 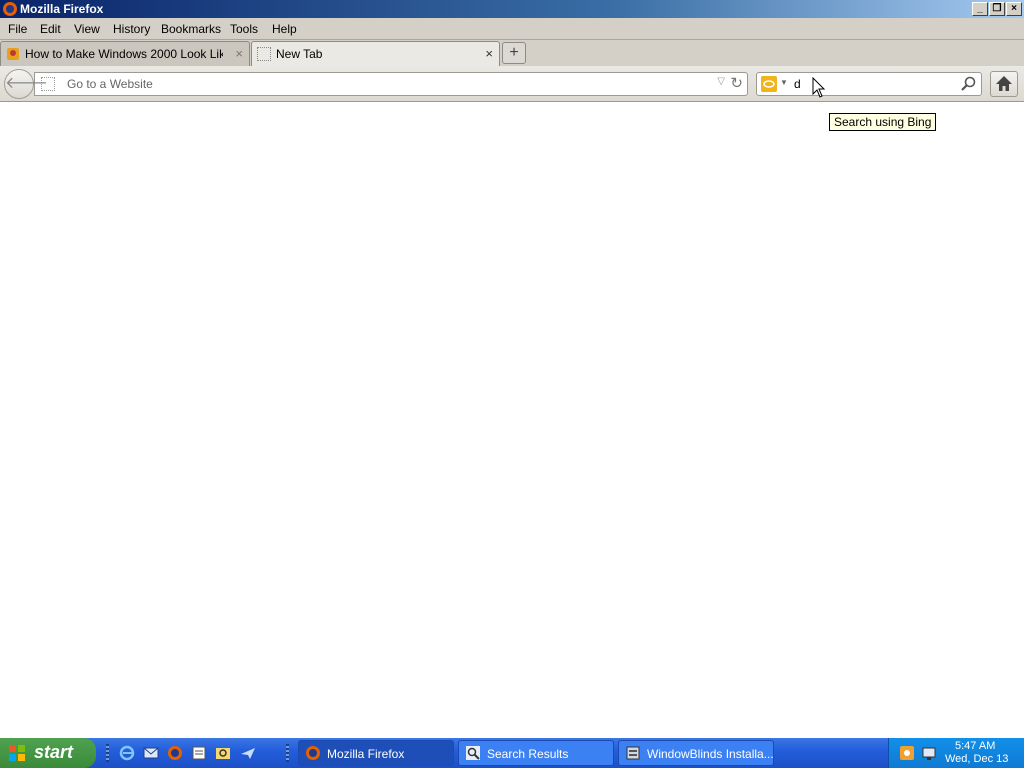 I want to click on url-bar: Go to a Website ▽ ↻, so click(x=391, y=84).